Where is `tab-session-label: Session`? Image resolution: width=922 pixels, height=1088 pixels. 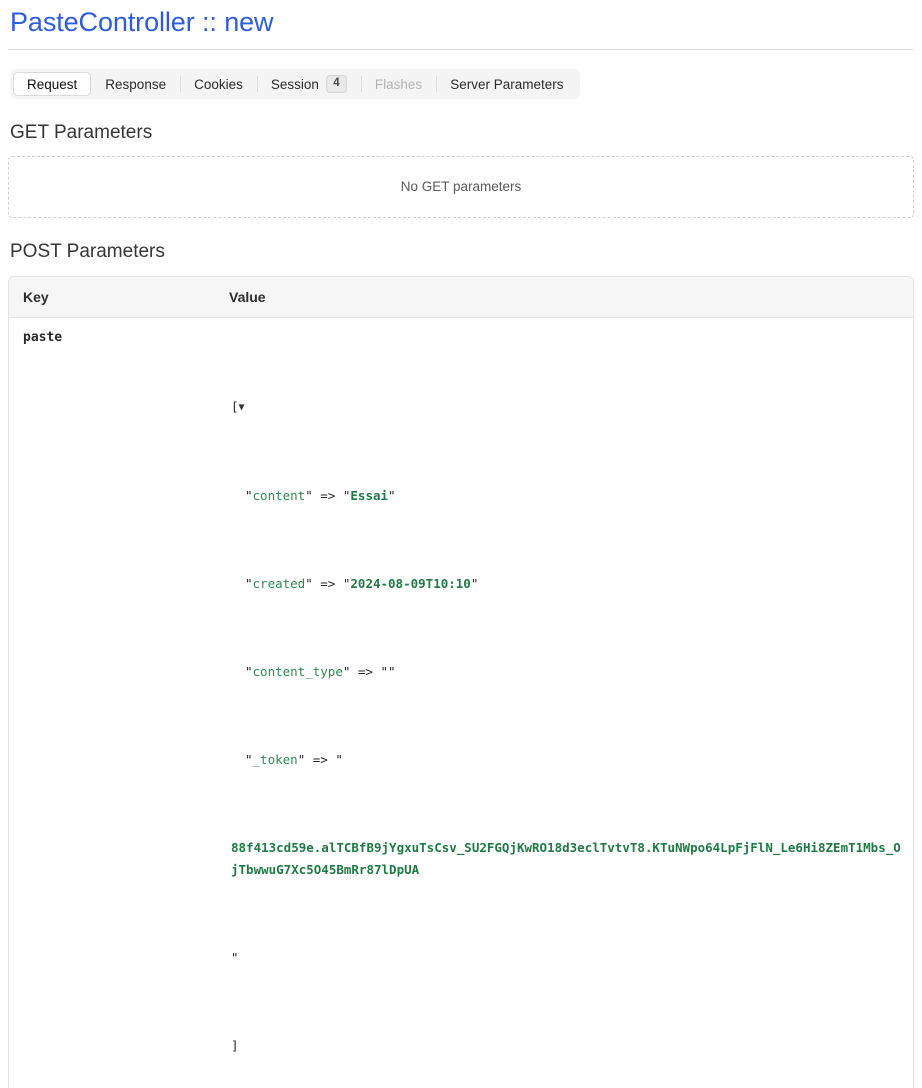
tab-session-label: Session is located at coordinates (294, 84).